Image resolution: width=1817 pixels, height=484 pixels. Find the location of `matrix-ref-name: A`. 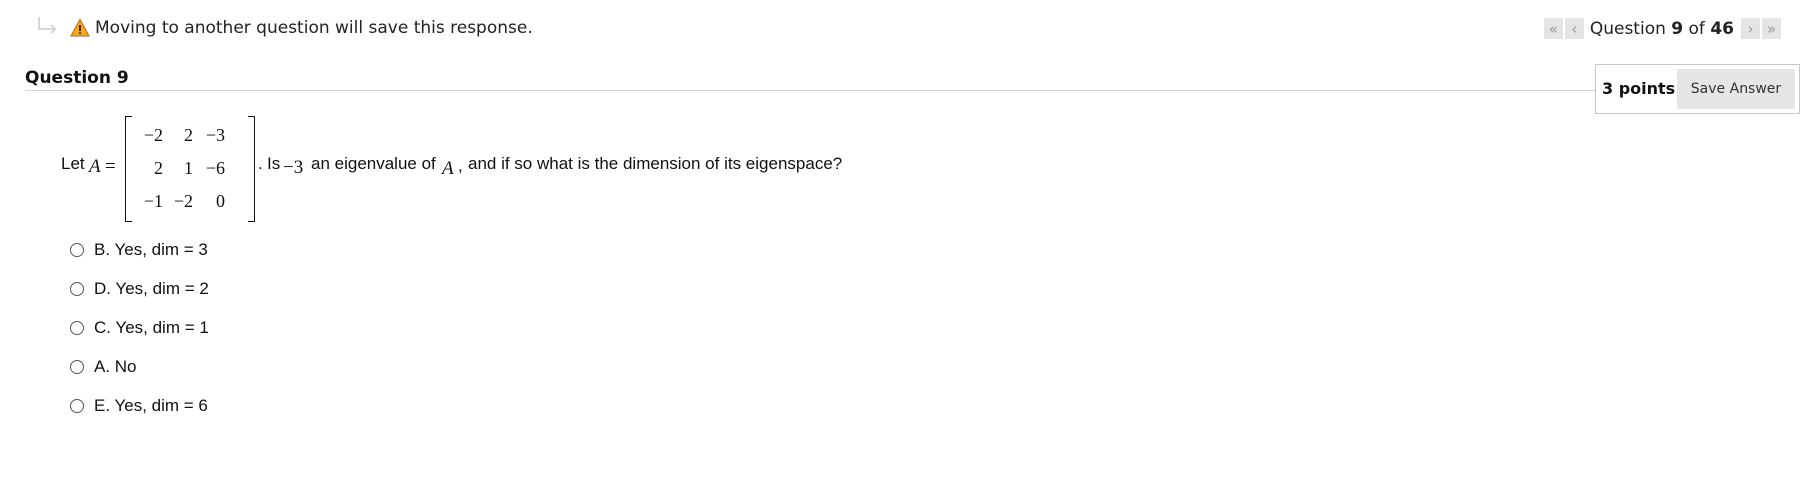

matrix-ref-name: A is located at coordinates (448, 168).